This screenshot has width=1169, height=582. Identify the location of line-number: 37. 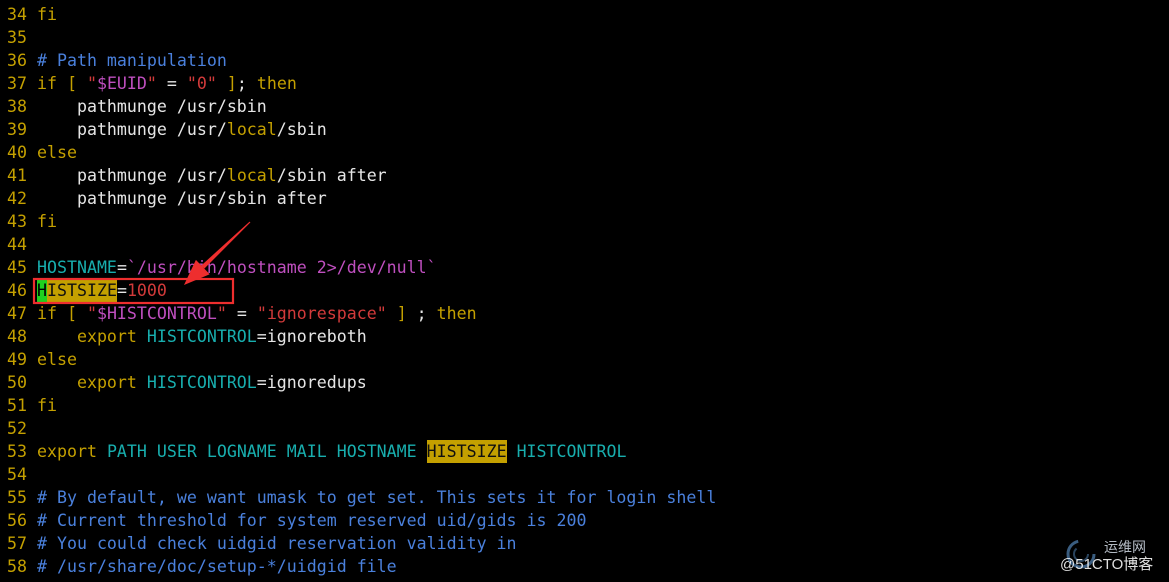
(17, 83).